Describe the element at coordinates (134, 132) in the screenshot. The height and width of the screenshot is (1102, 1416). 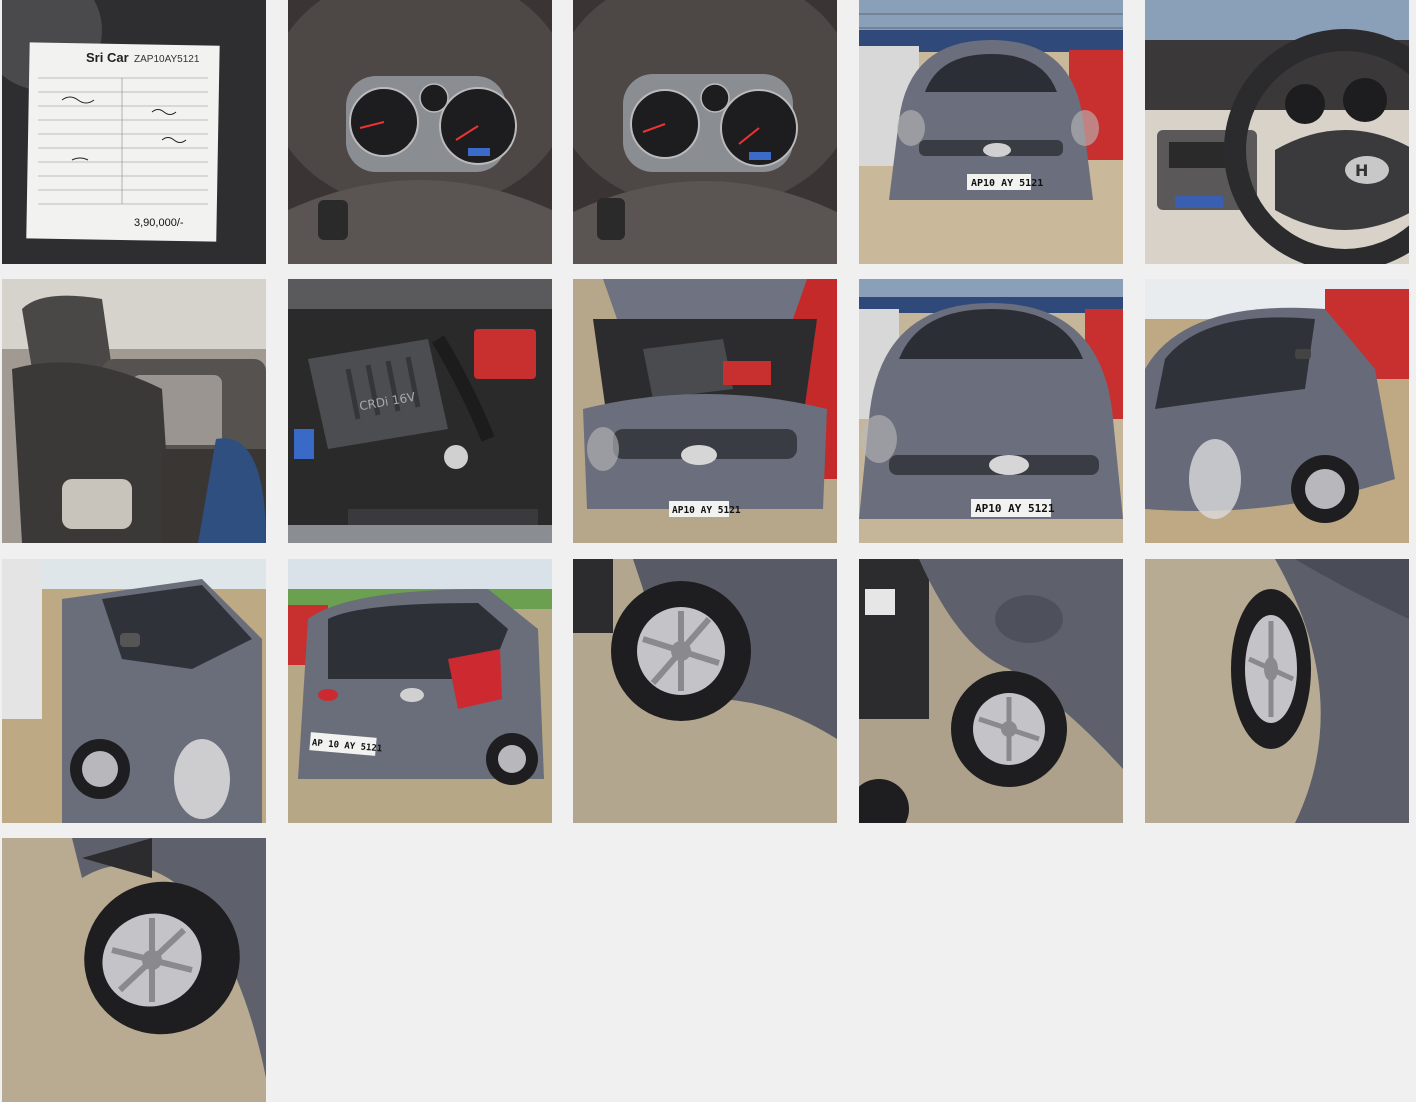
I see `photo-summary-sheet: Sri Car ZAP10AY5121 3,90,000/-` at that location.